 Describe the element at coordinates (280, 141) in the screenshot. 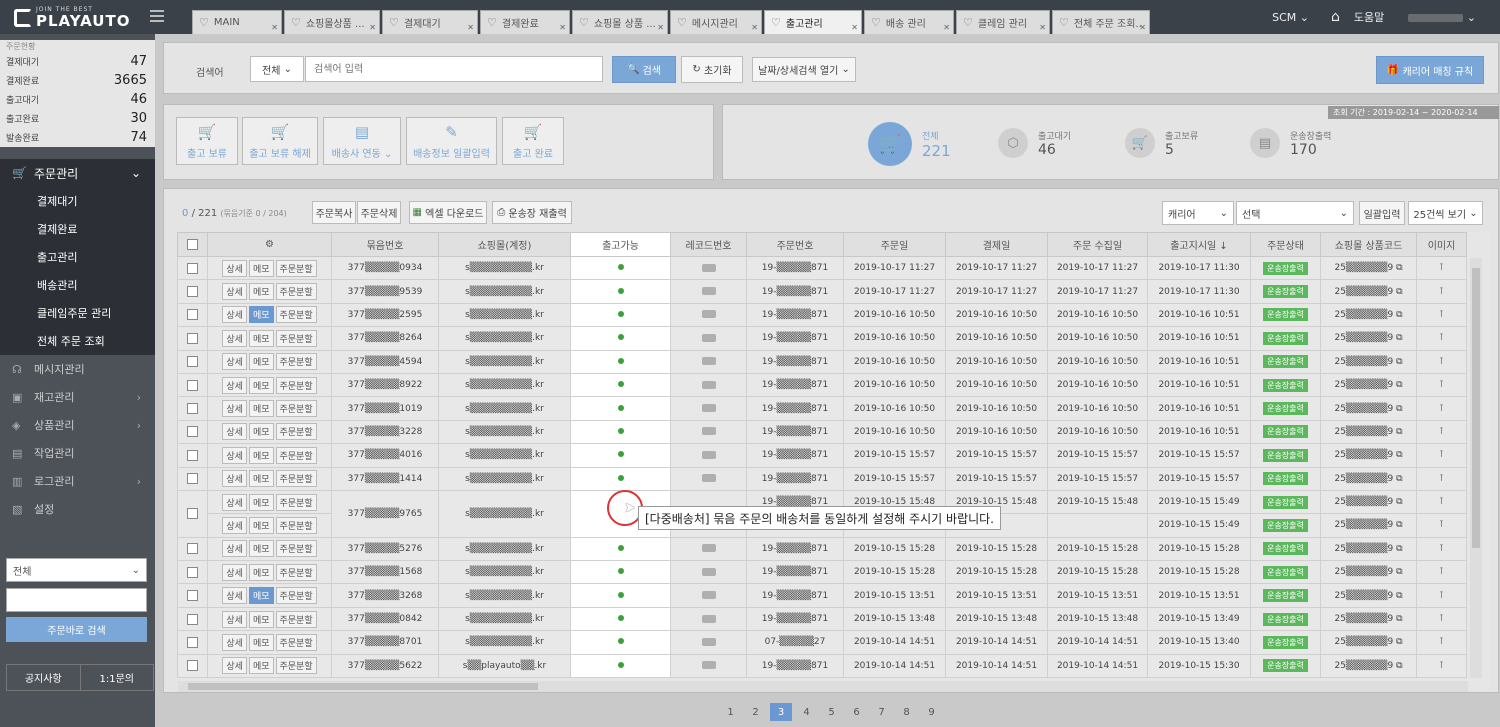

I see `release-hold-button: 🛒 출고 보류 해제` at that location.